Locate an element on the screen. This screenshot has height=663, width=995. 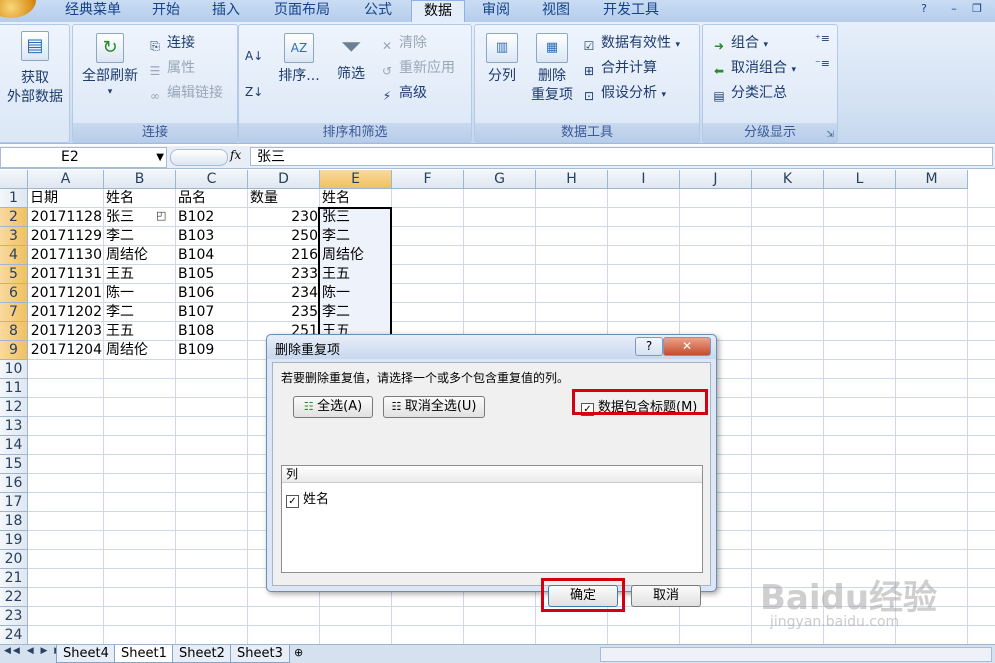
row-header-21: 21 is located at coordinates (14, 578).